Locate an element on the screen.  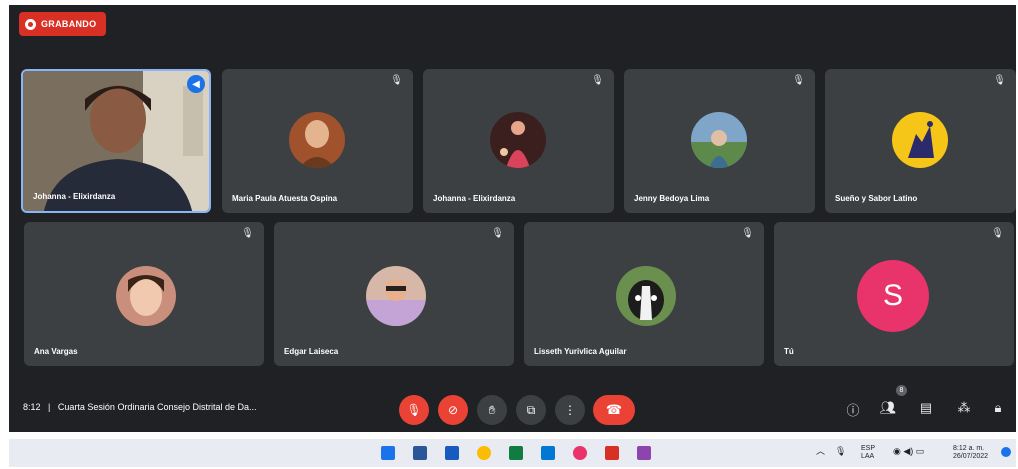
microphone-tray-icon: 🎙︎ is located at coordinates (841, 451).